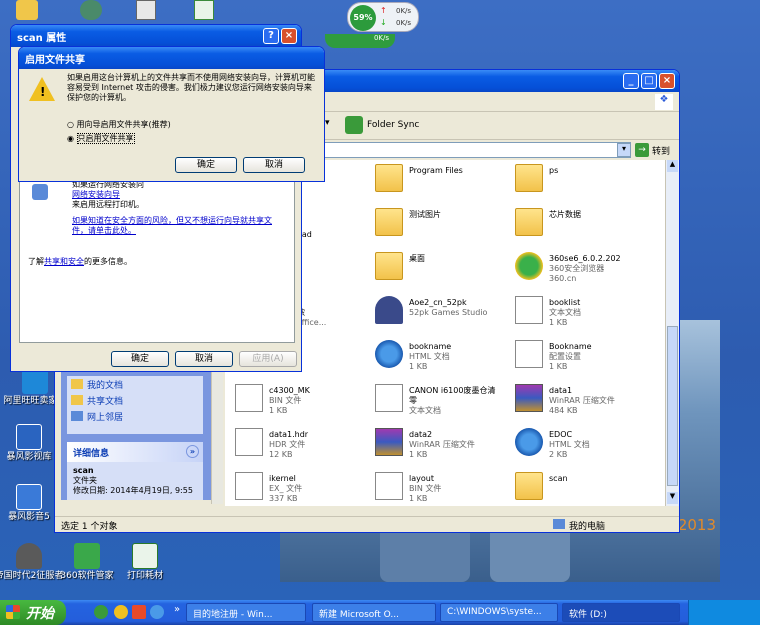  What do you see at coordinates (455, 308) in the screenshot?
I see `file-item-6: Aoe2_cn_52pk 52pk Games Studio` at bounding box center [455, 308].